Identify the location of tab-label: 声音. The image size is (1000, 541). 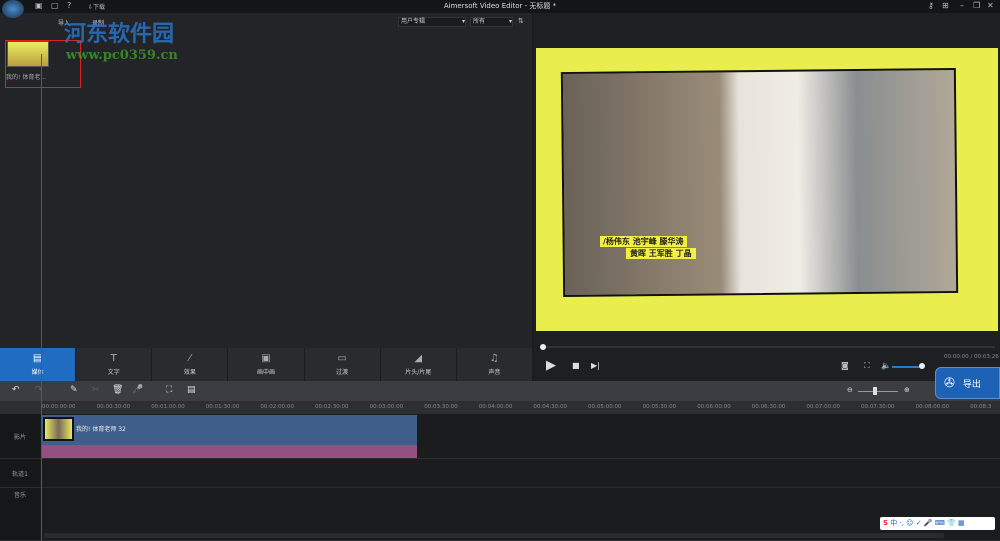
(494, 372).